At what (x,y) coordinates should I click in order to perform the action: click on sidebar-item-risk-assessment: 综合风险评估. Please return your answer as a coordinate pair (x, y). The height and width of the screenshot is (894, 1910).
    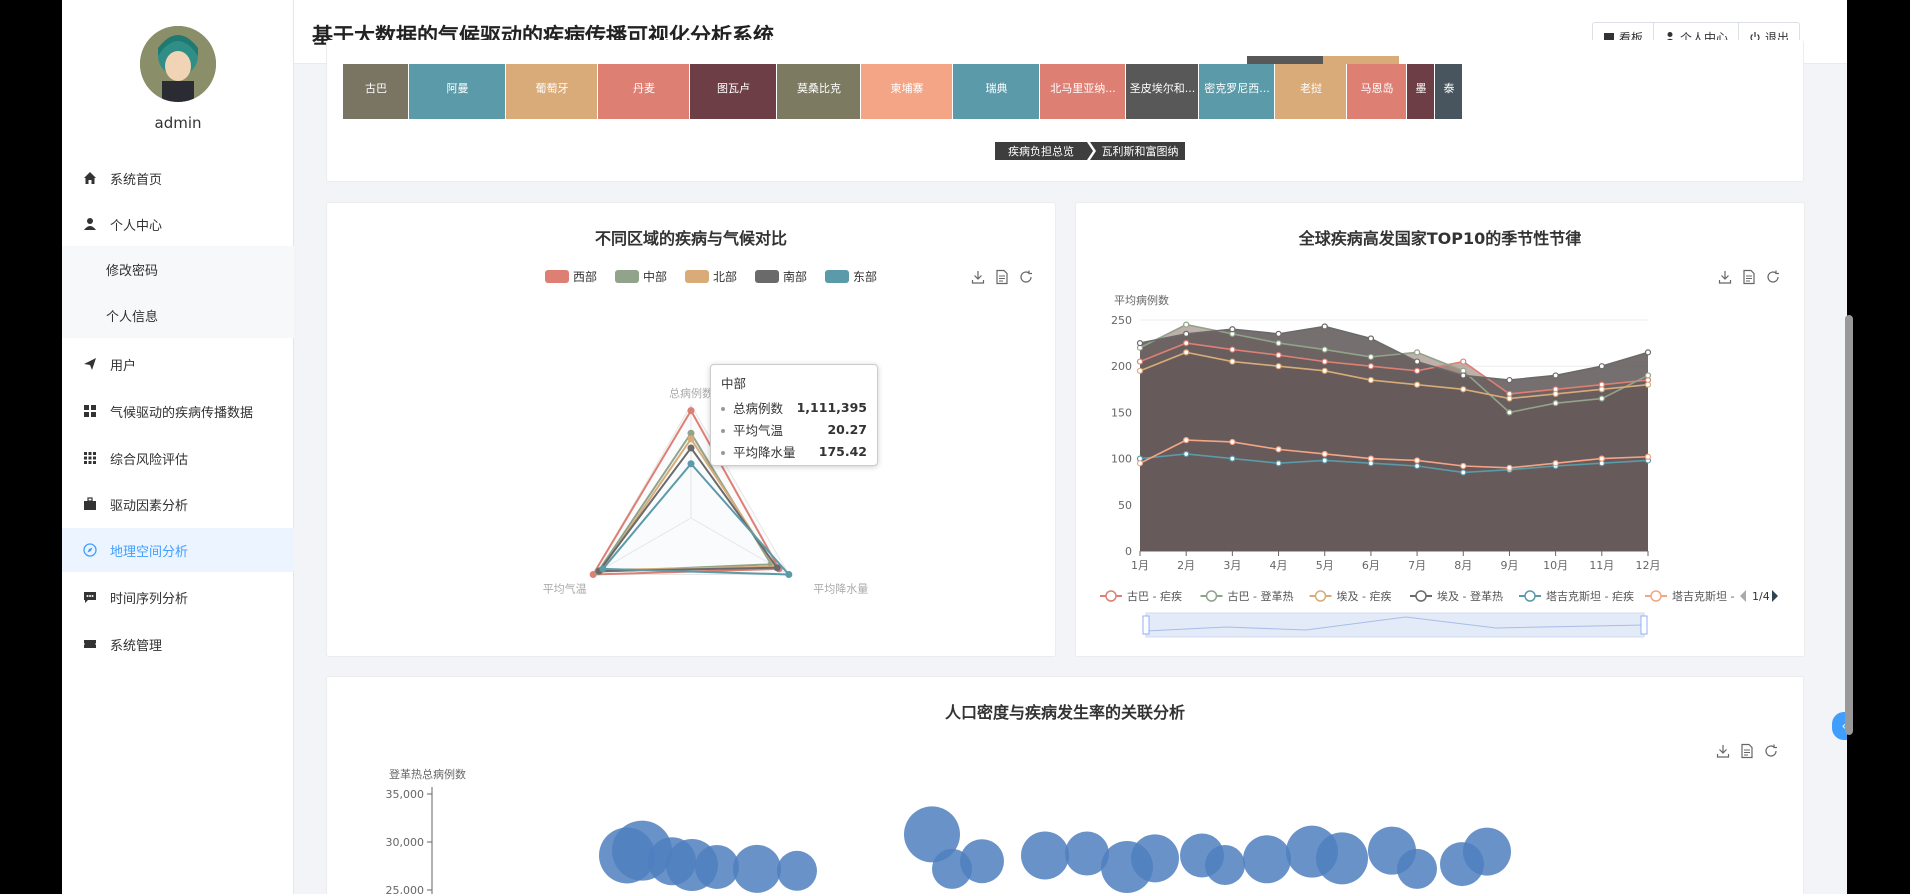
    Looking at the image, I should click on (178, 458).